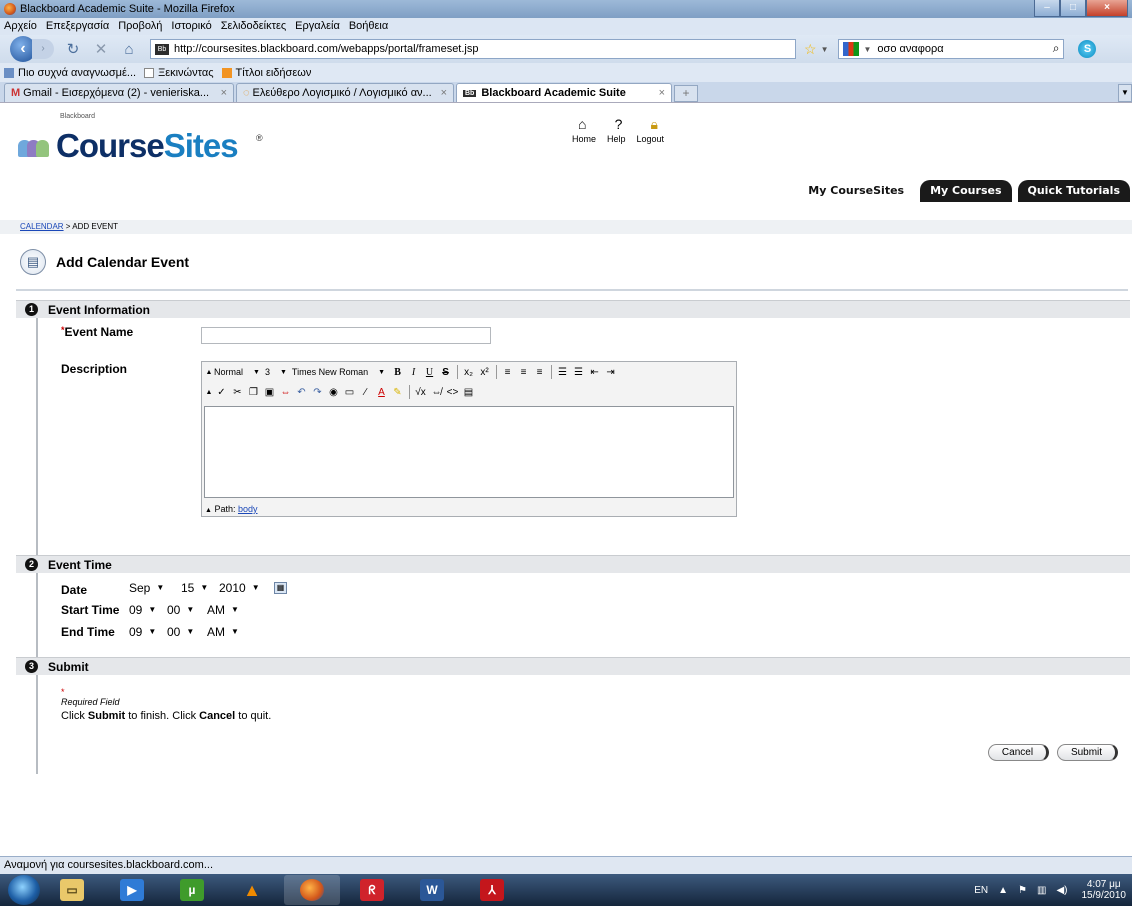 The height and width of the screenshot is (906, 1132). Describe the element at coordinates (413, 372) in the screenshot. I see `italic-icon: I` at that location.